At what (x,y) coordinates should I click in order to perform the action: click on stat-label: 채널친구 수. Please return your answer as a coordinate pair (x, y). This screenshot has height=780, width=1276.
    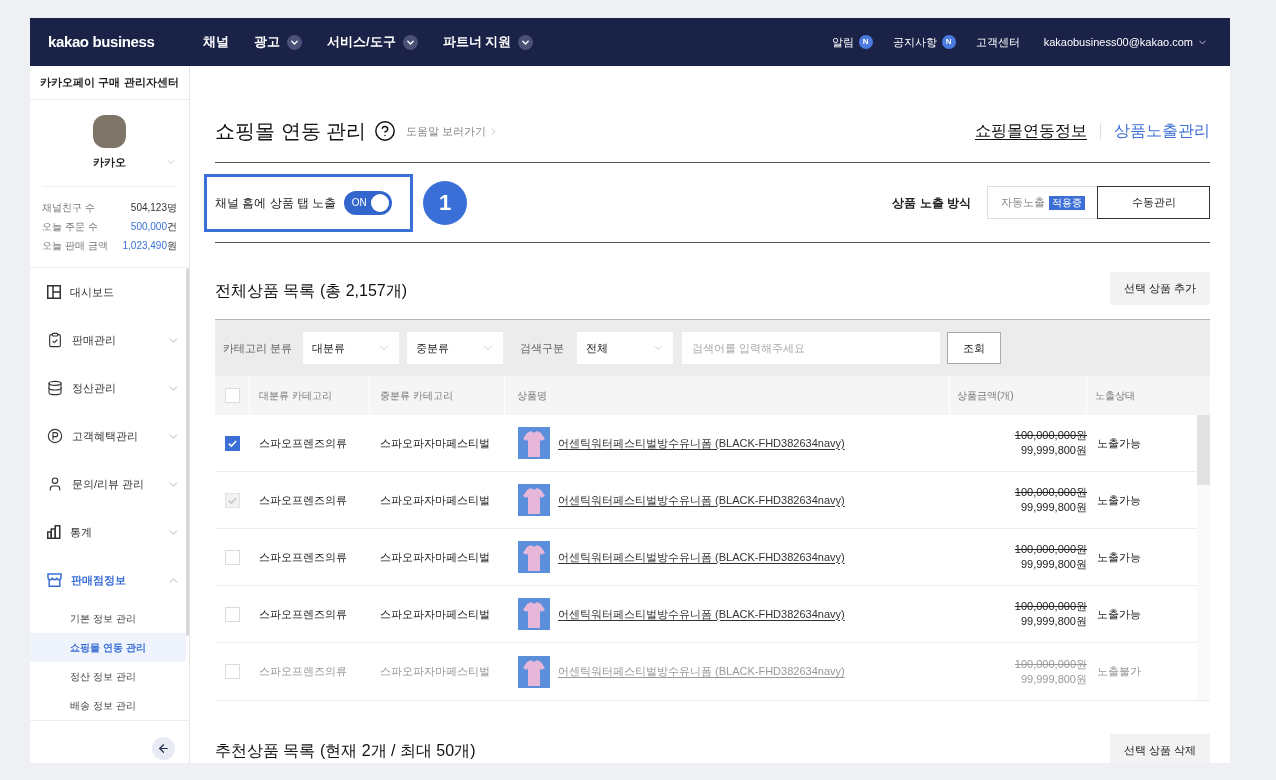
    Looking at the image, I should click on (68, 208).